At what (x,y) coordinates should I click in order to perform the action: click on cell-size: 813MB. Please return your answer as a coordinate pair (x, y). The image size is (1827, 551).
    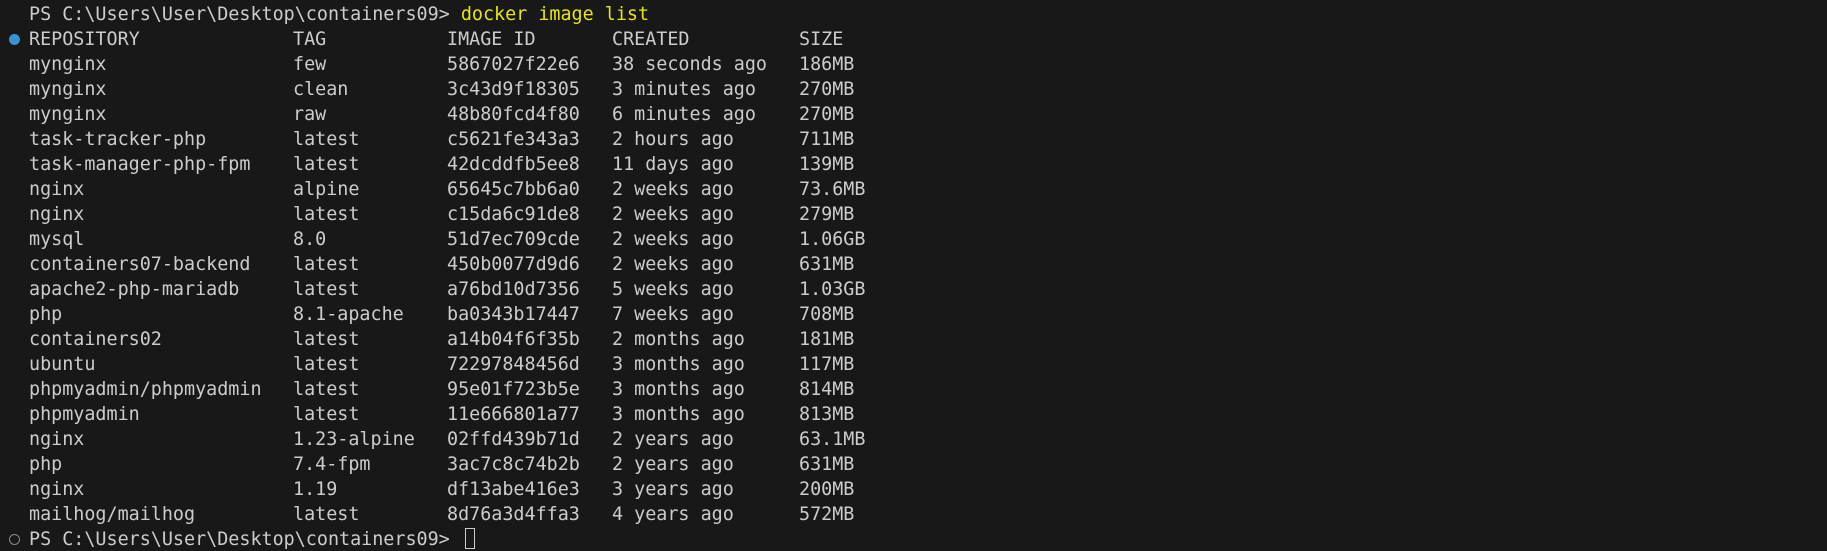
    Looking at the image, I should click on (827, 414).